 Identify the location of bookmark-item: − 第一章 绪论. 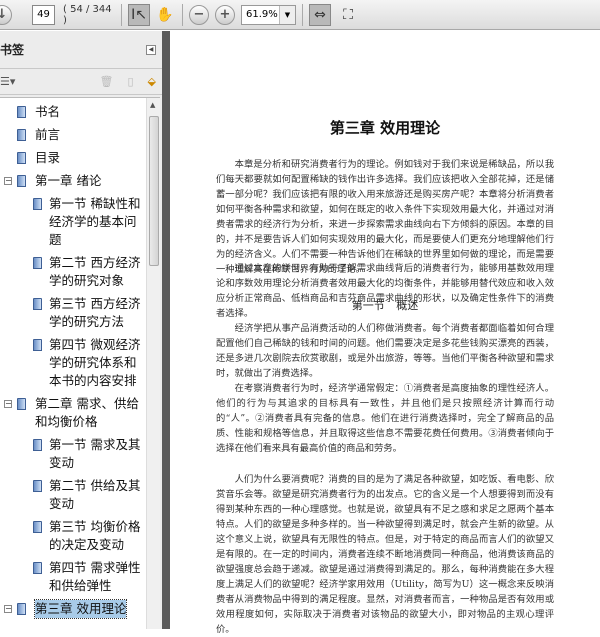
(80, 181).